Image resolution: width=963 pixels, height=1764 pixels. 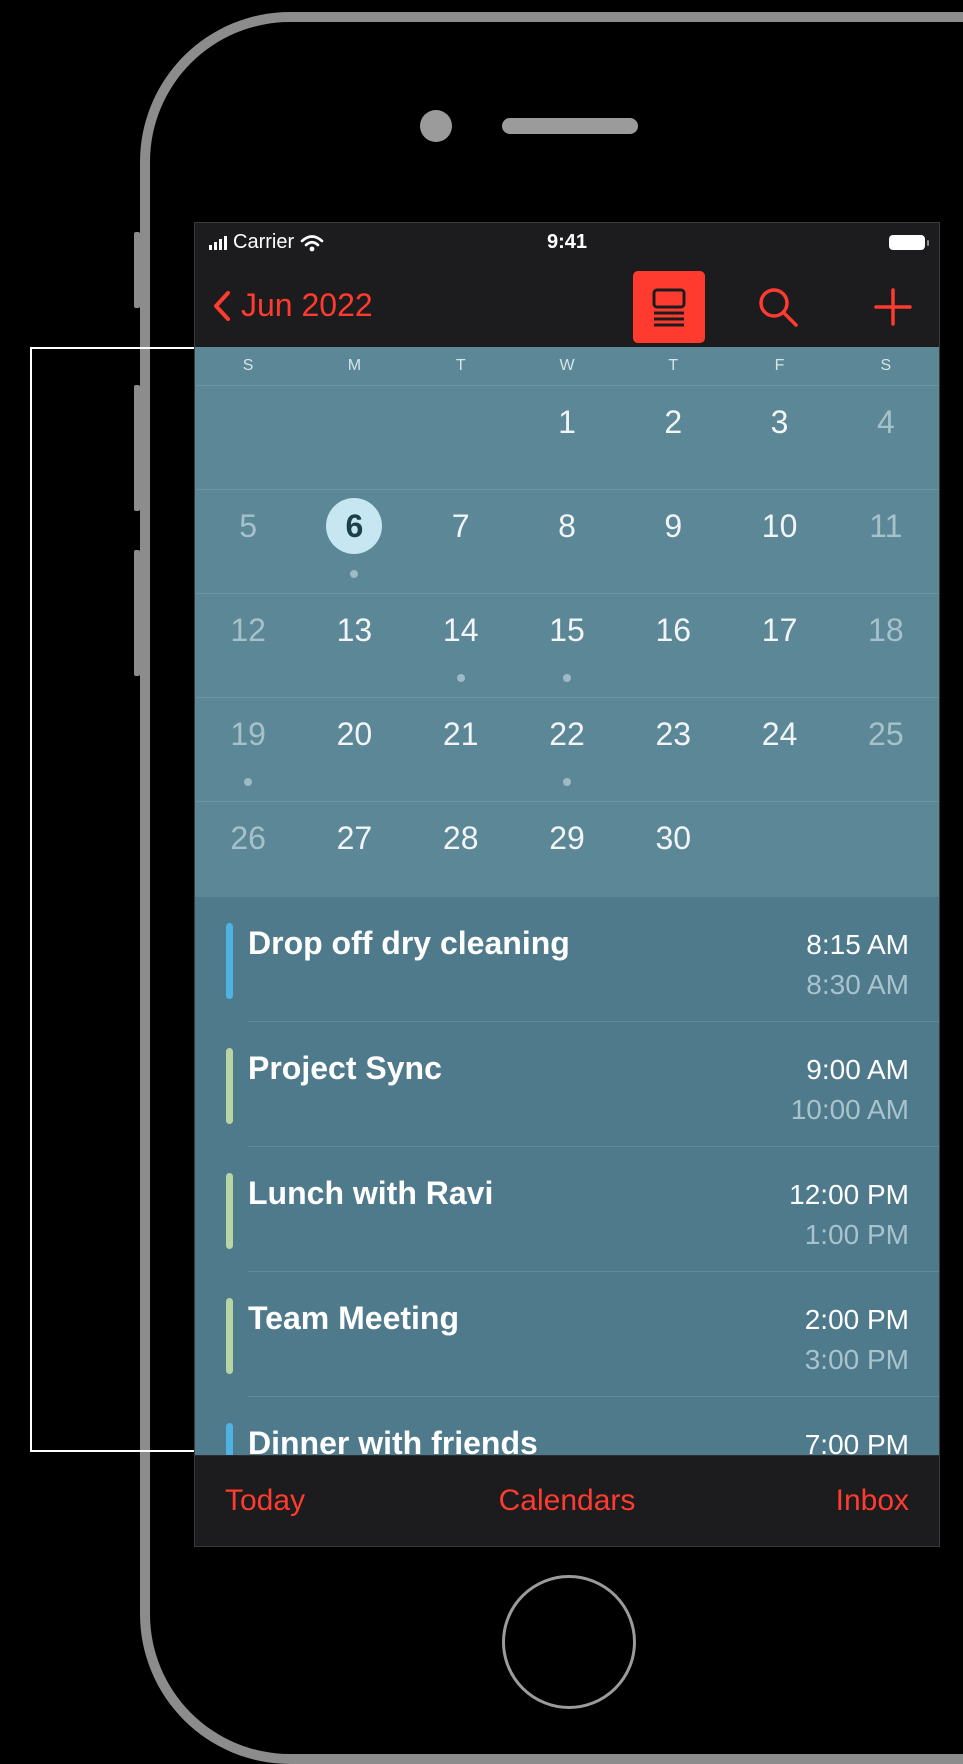 What do you see at coordinates (779, 526) in the screenshot?
I see `day-number: 10` at bounding box center [779, 526].